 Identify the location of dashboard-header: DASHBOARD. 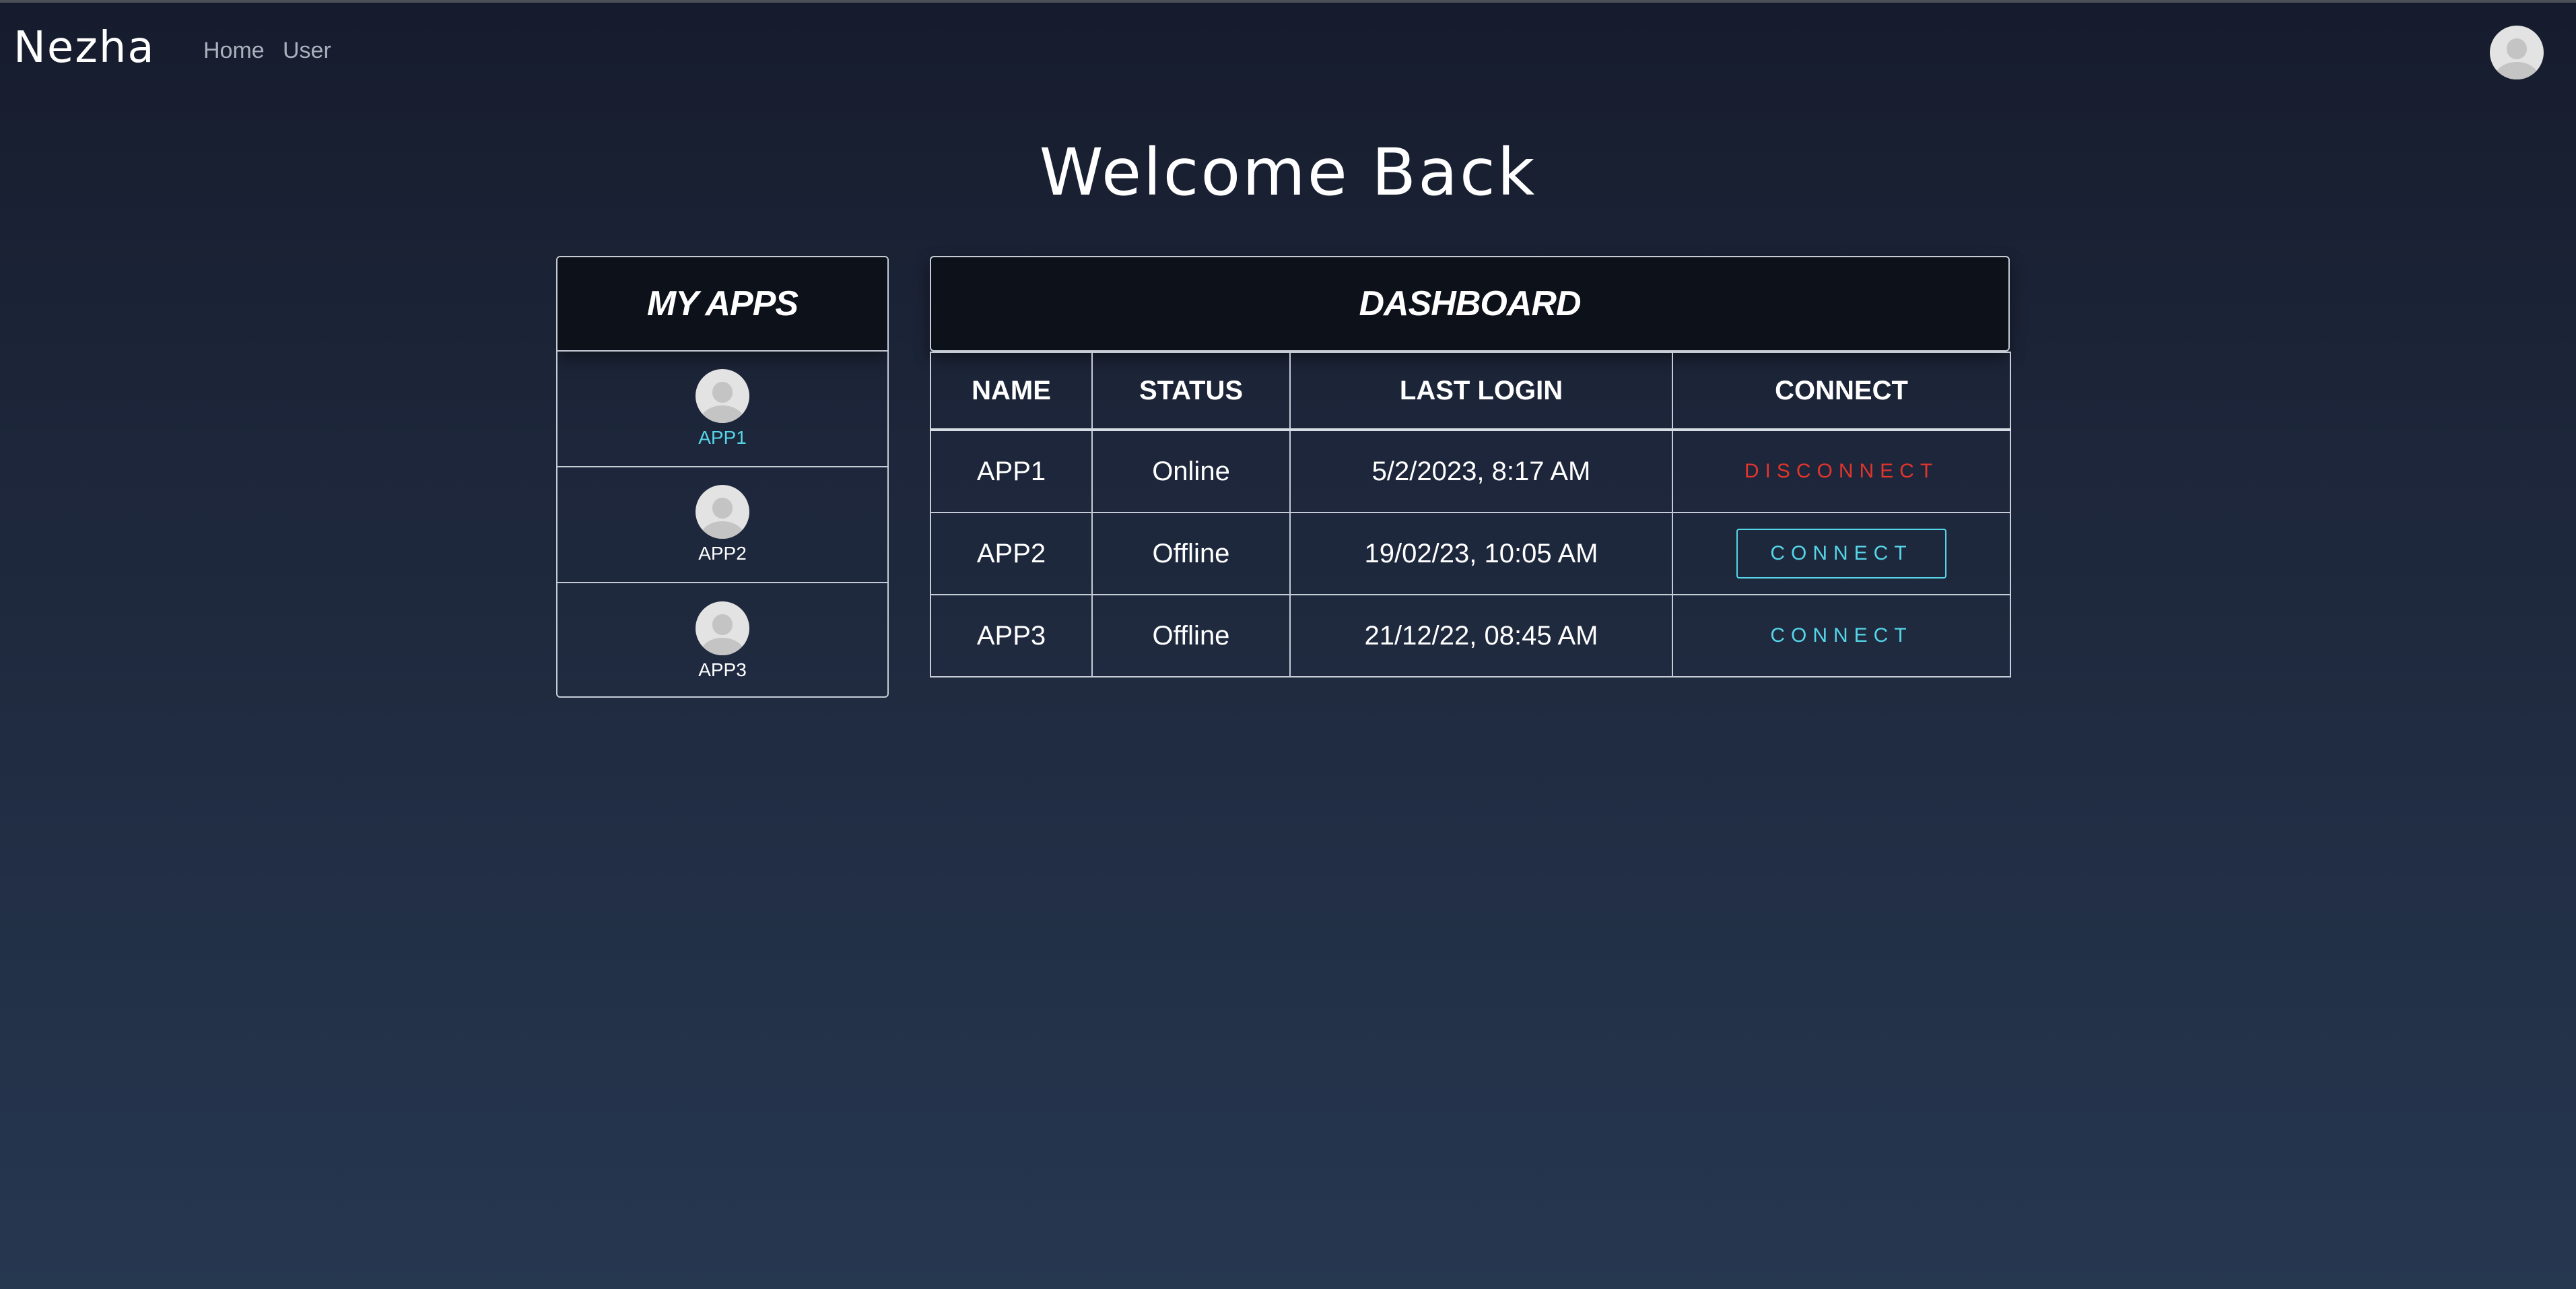
(1470, 304).